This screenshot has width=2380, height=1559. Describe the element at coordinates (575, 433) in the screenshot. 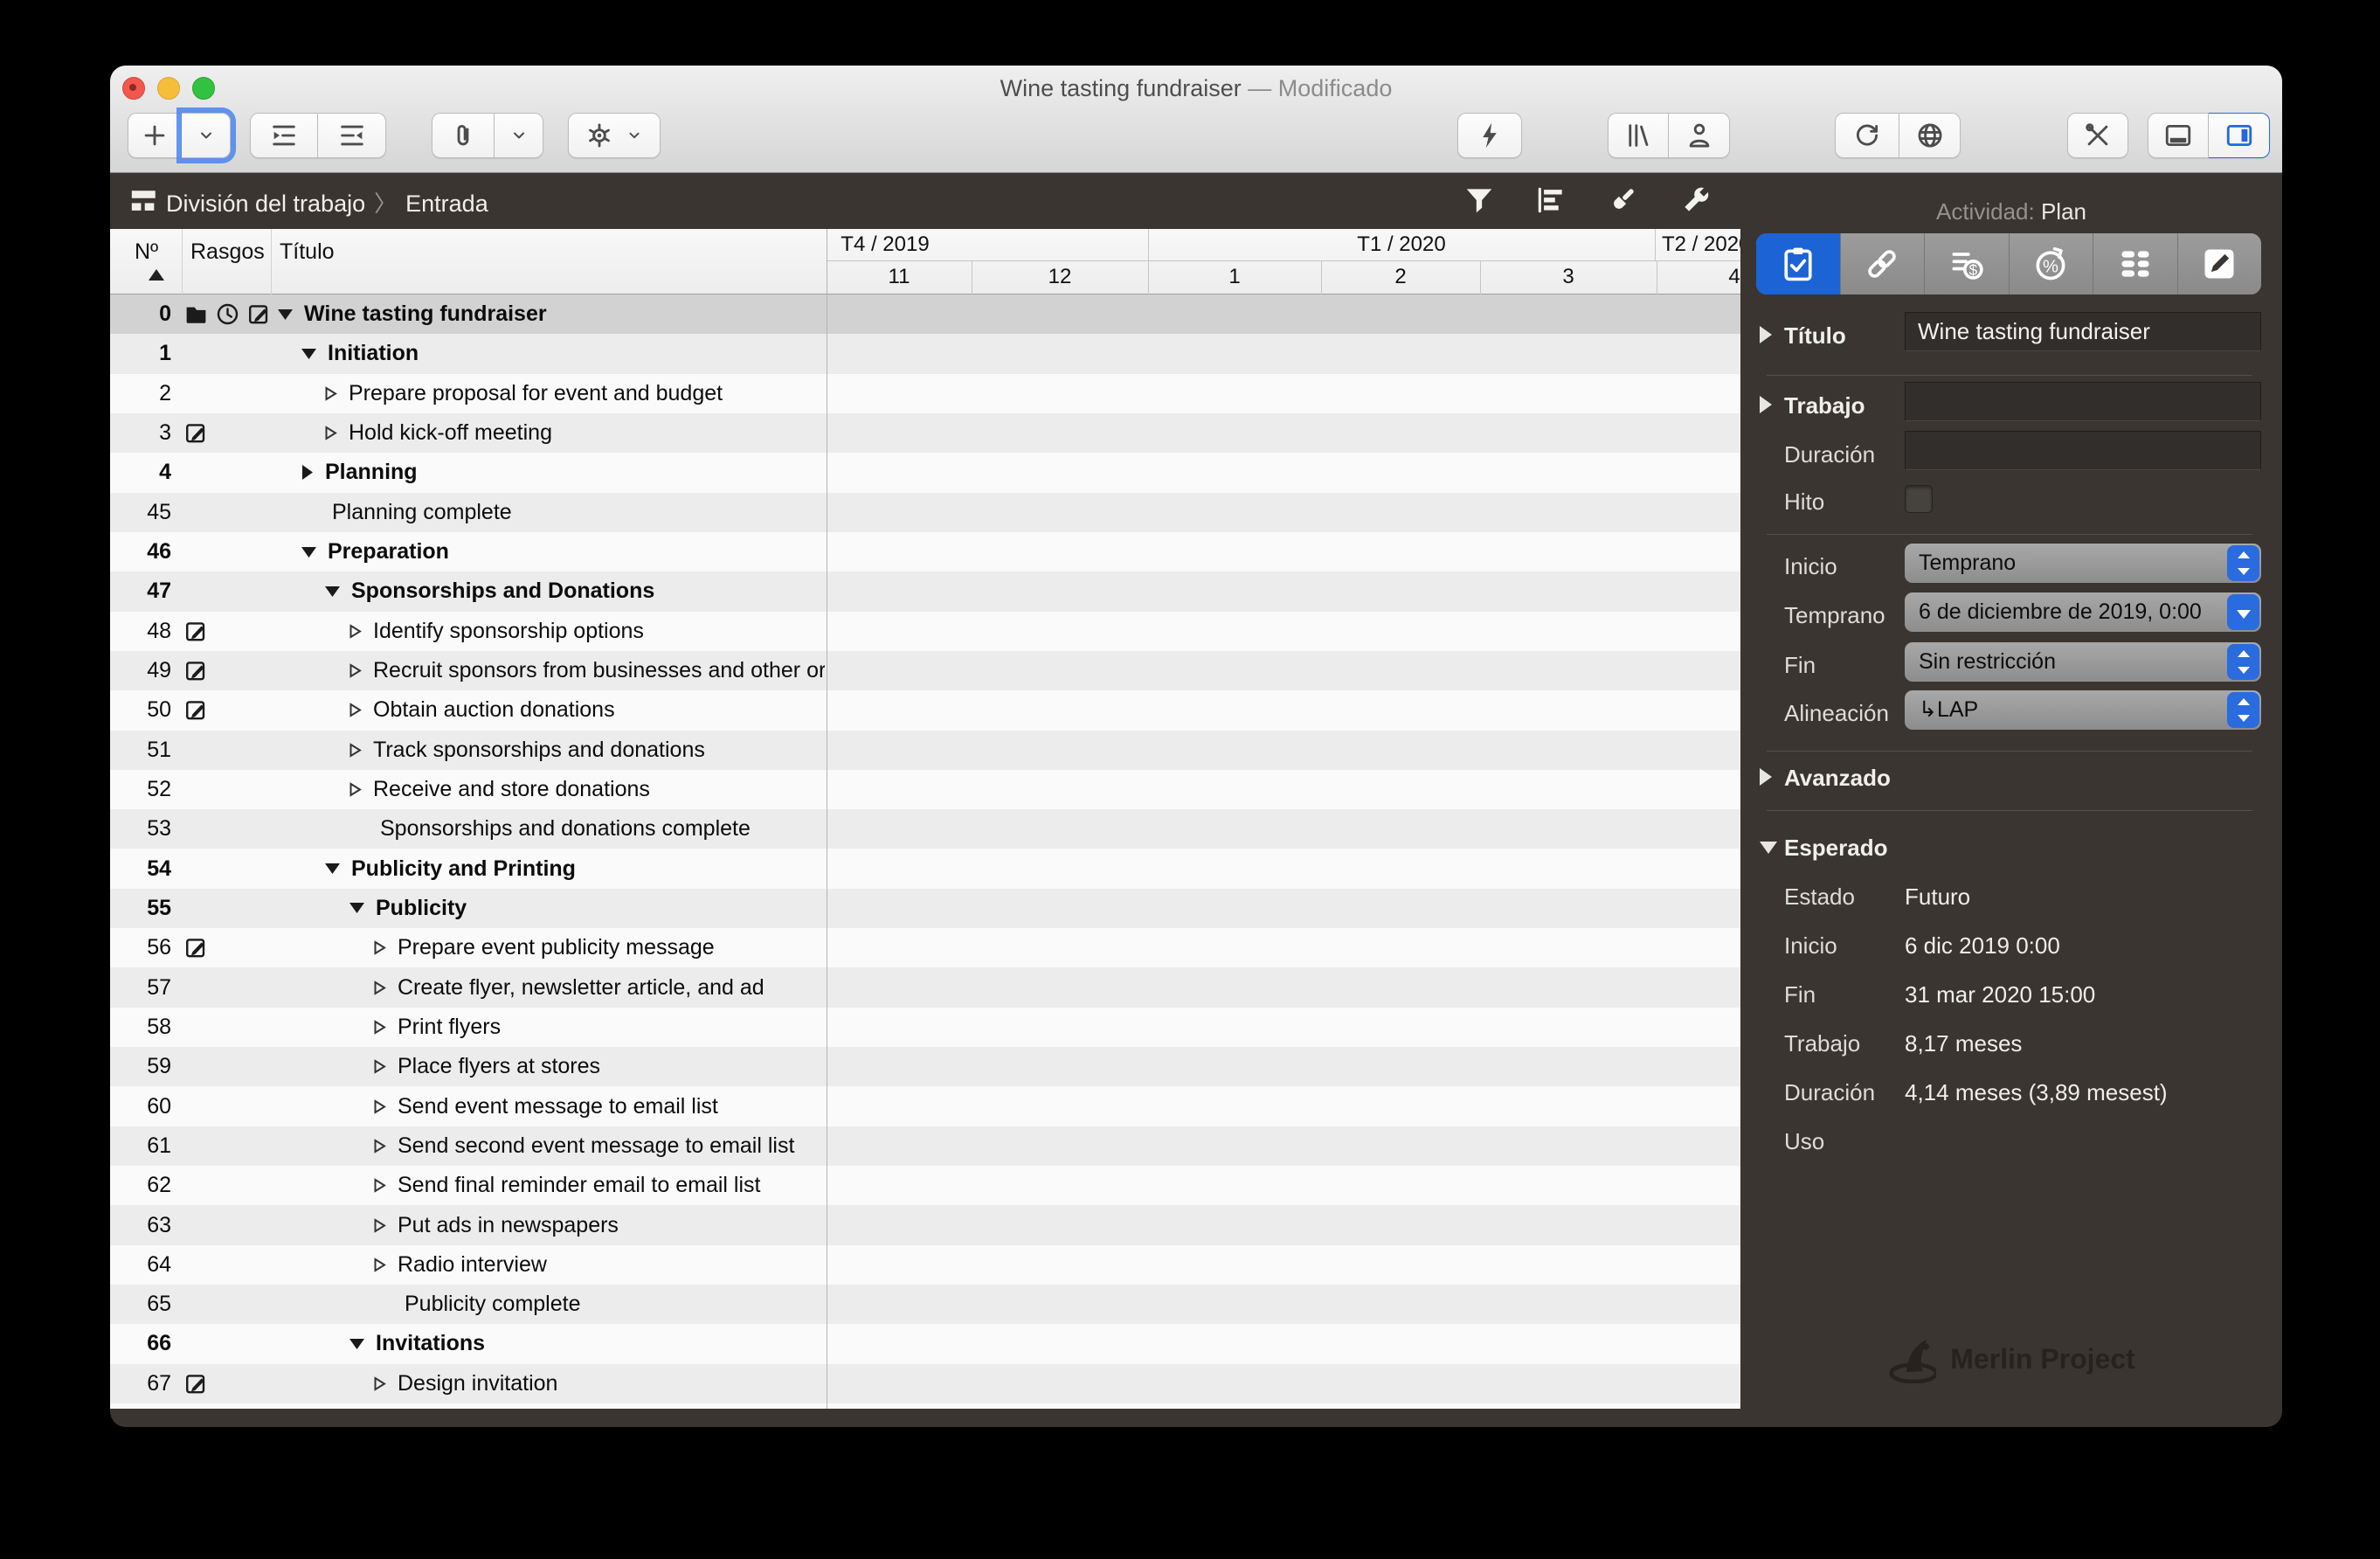

I see `task-title: Hold kick-off meeting` at that location.